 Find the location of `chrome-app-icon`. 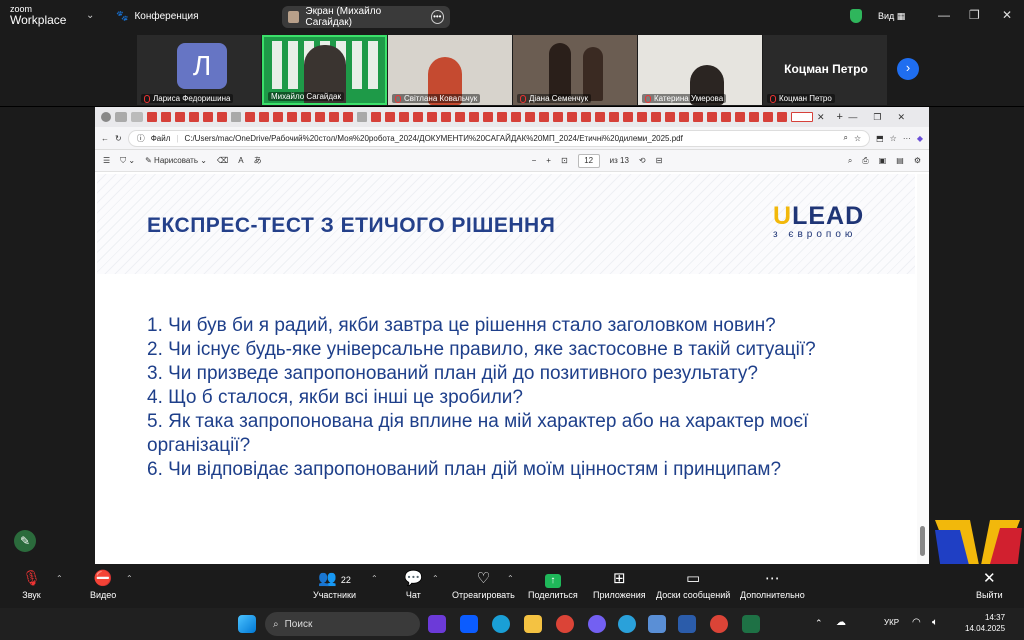

chrome-app-icon is located at coordinates (565, 624).